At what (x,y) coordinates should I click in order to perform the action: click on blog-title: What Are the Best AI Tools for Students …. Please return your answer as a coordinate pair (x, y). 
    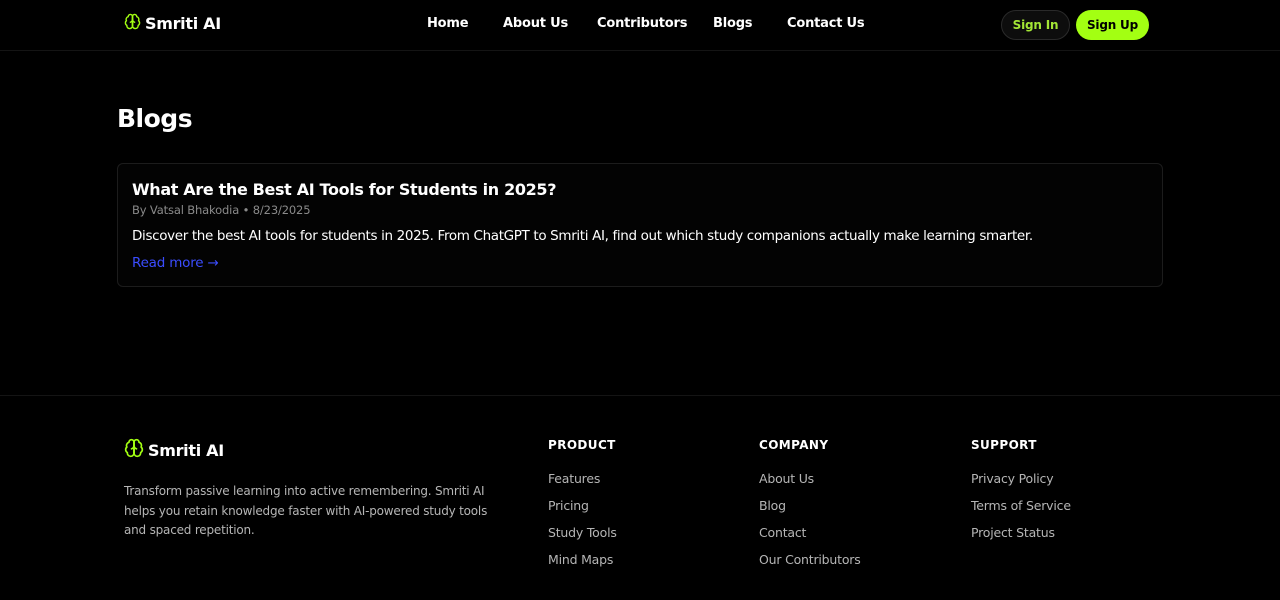
    Looking at the image, I should click on (344, 189).